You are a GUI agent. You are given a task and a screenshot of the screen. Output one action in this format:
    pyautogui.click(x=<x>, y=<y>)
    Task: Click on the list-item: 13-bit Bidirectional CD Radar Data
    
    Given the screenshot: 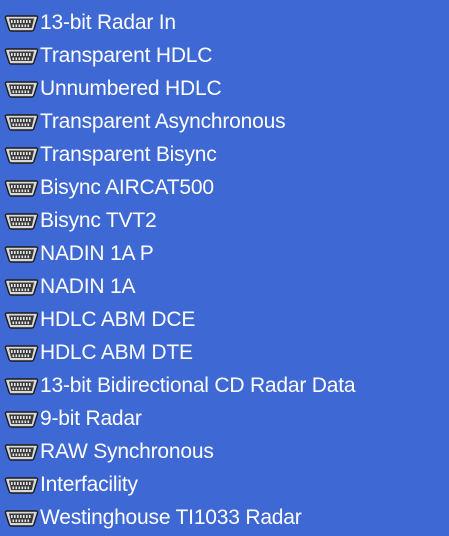 What is the action you would take?
    pyautogui.click(x=224, y=385)
    